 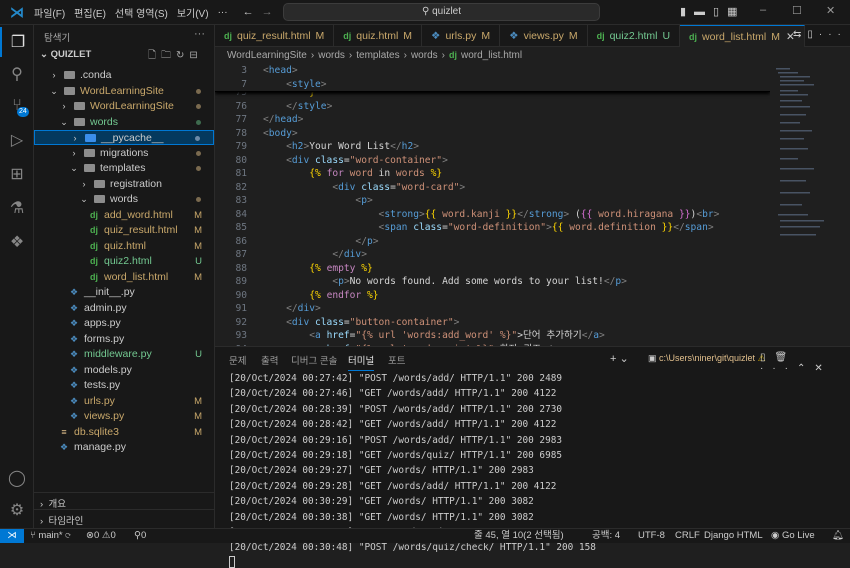 What do you see at coordinates (124, 323) in the screenshot?
I see `tree-item: ❖ apps.py` at bounding box center [124, 323].